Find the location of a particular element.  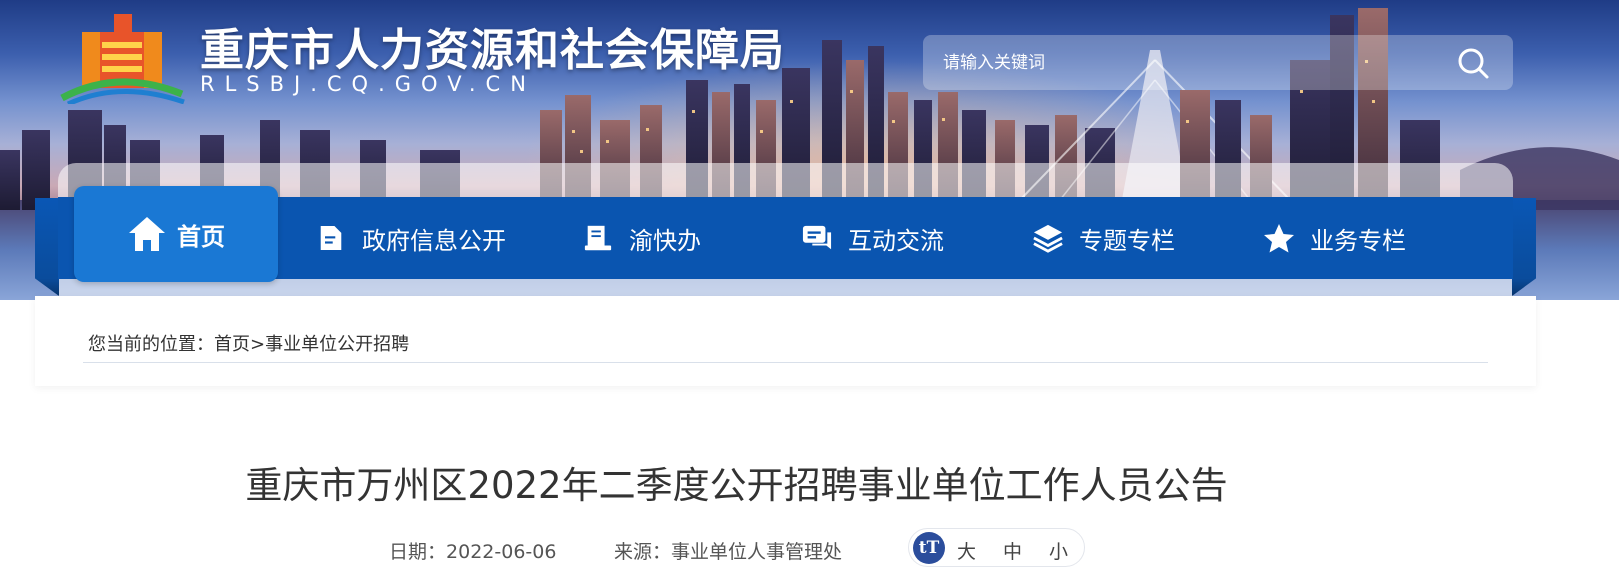

font-size-icon: tT is located at coordinates (929, 548).